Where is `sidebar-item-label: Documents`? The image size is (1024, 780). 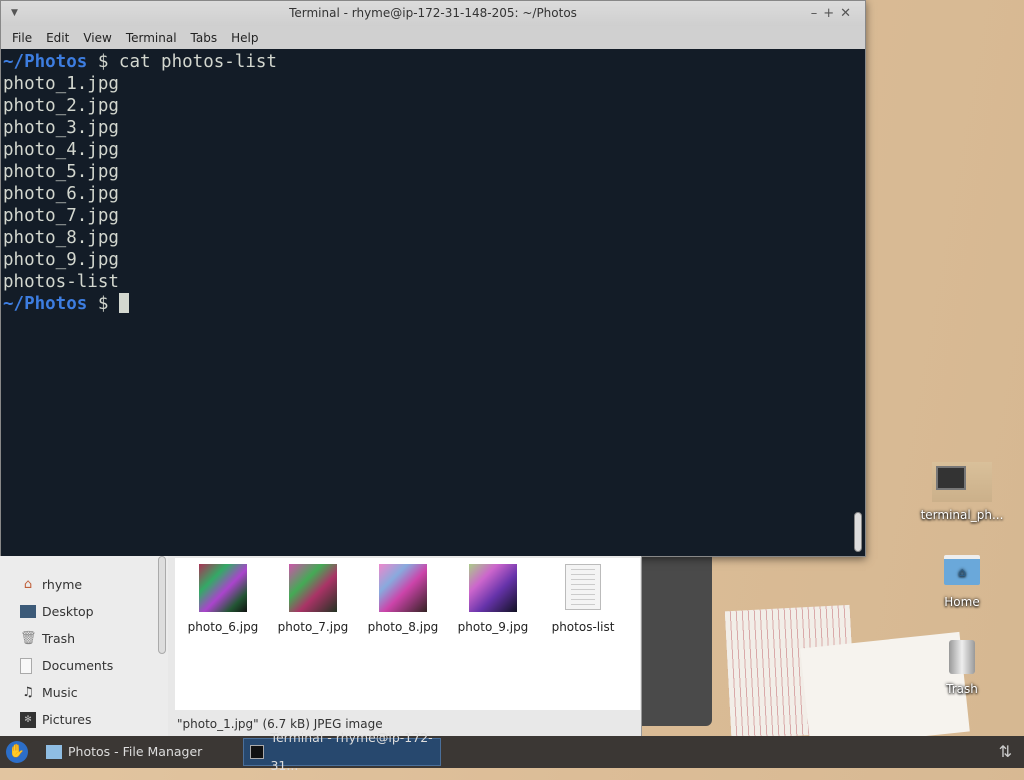 sidebar-item-label: Documents is located at coordinates (78, 665).